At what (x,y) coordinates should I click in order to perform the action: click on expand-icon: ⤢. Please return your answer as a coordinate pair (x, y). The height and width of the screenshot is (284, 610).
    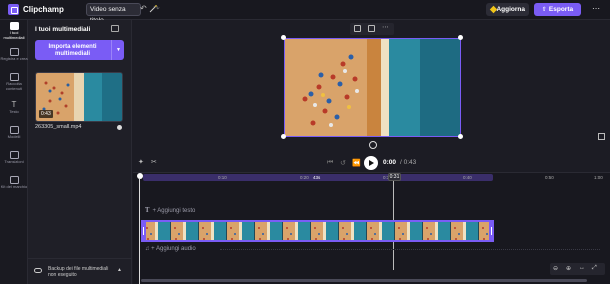
    Looking at the image, I should click on (594, 268).